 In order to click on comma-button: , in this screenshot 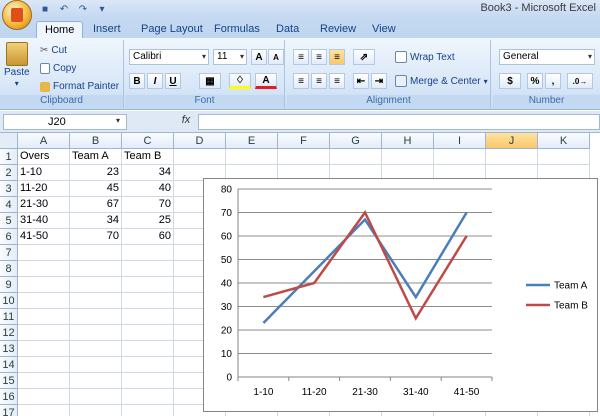, I will do `click(553, 81)`.